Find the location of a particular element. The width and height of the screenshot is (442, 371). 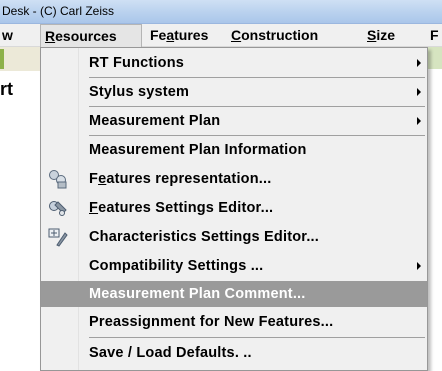

menu-size: Size is located at coordinates (381, 35).